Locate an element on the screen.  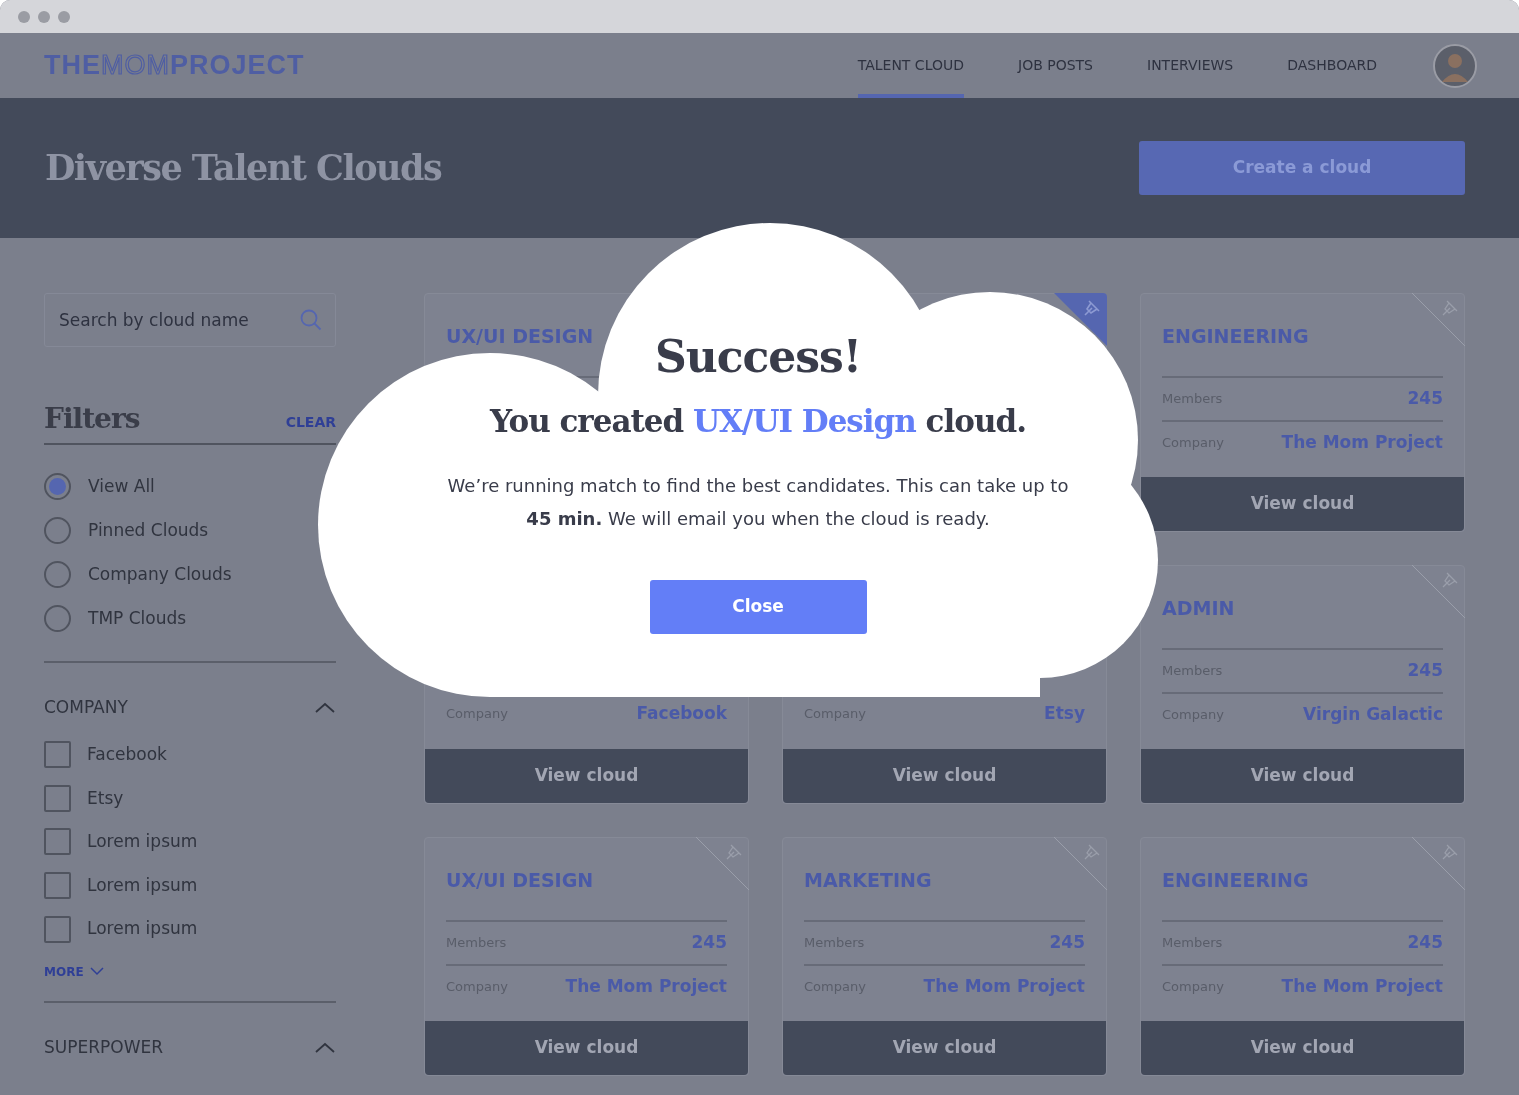
more-link: MORE is located at coordinates (64, 971).